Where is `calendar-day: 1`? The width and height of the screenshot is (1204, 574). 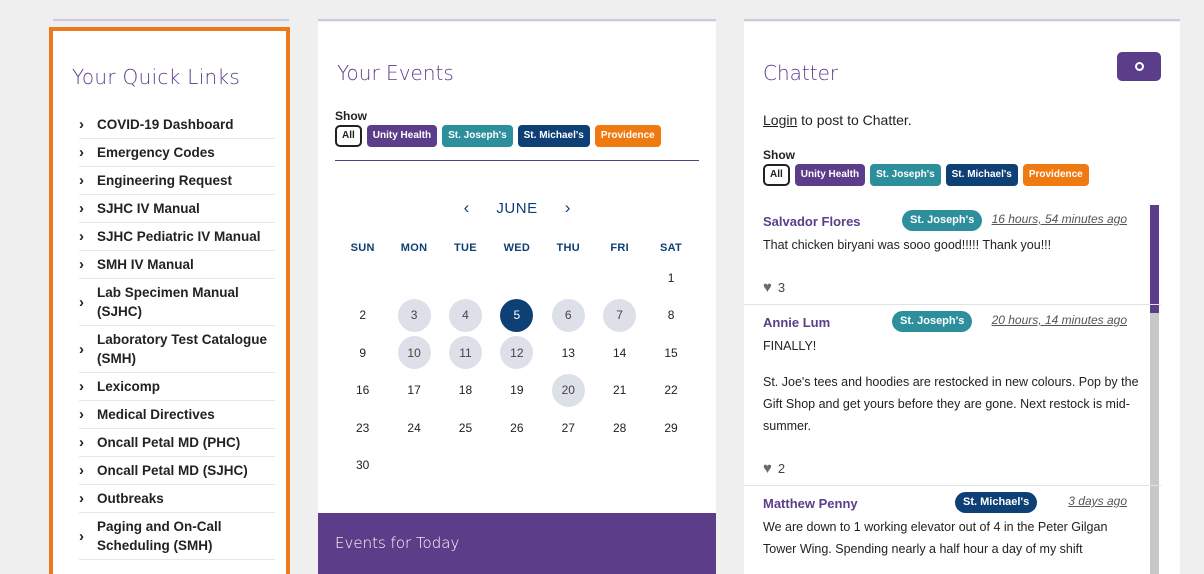 calendar-day: 1 is located at coordinates (671, 277).